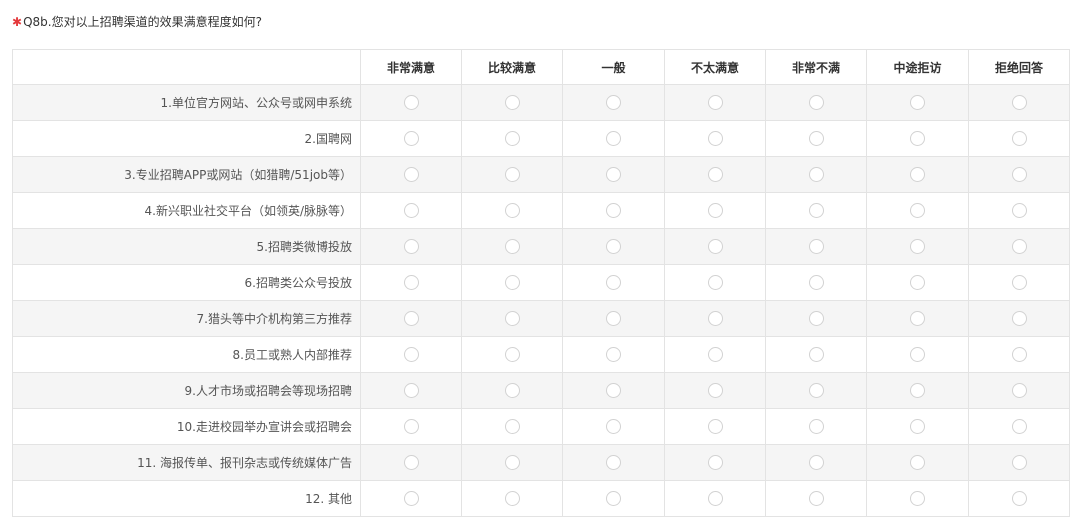 The image size is (1080, 529). What do you see at coordinates (541, 246) in the screenshot?
I see `table-row: 5.招聘类微博投放` at bounding box center [541, 246].